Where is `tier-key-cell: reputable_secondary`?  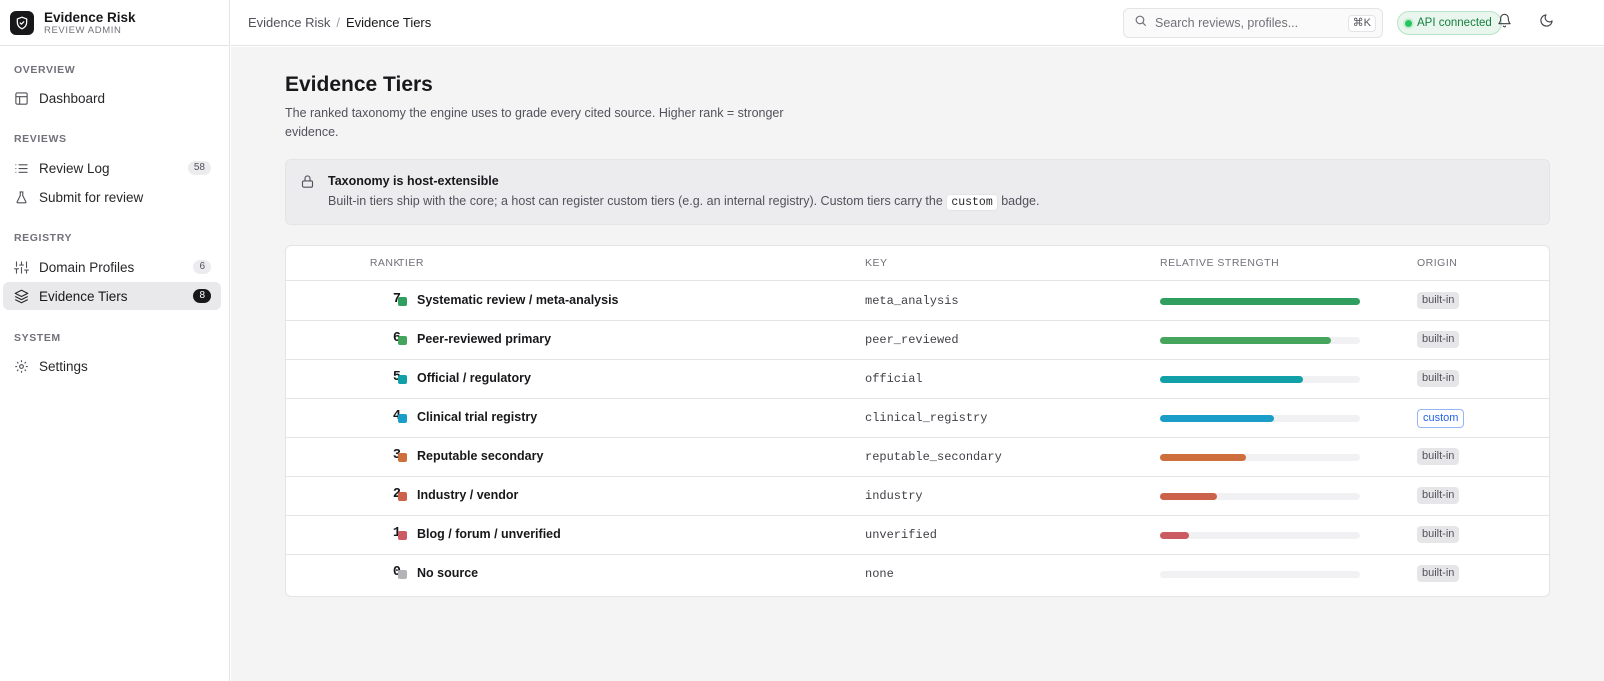
tier-key-cell: reputable_secondary is located at coordinates (933, 457).